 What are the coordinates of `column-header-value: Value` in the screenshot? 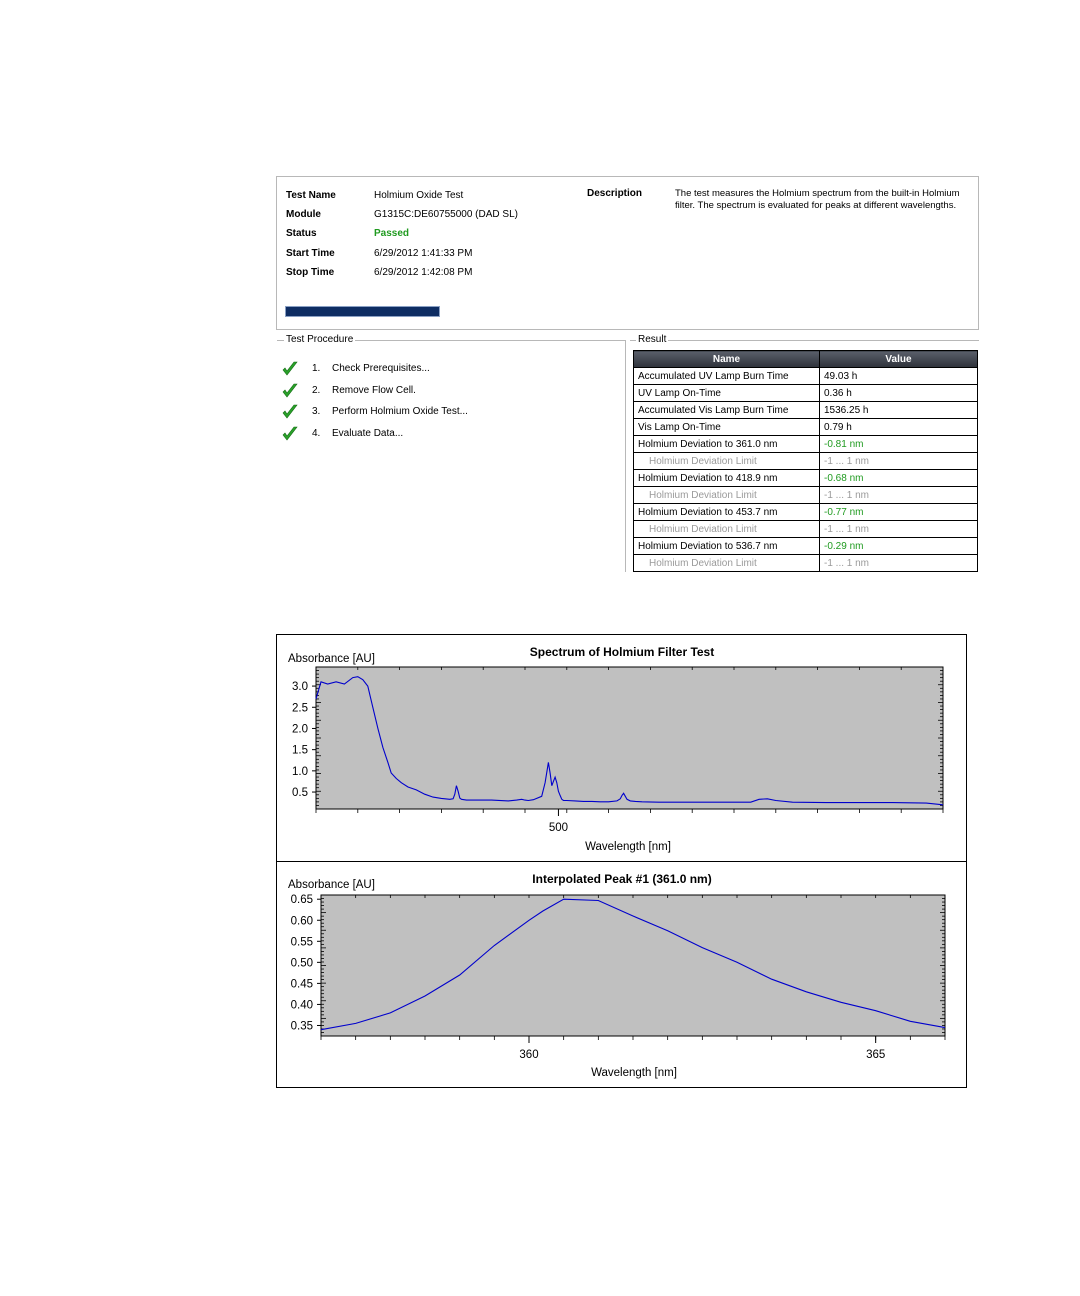 It's located at (898, 359).